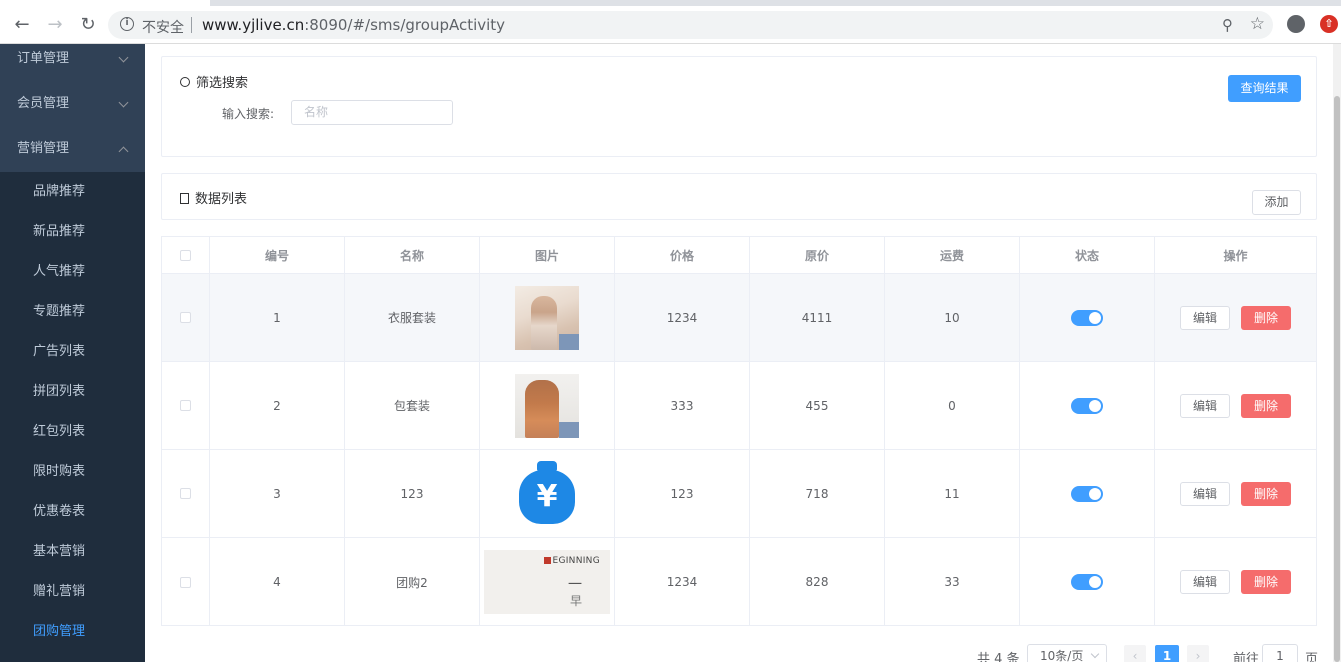 The height and width of the screenshot is (662, 1341). Describe the element at coordinates (952, 255) in the screenshot. I see `header-cell: 运费` at that location.